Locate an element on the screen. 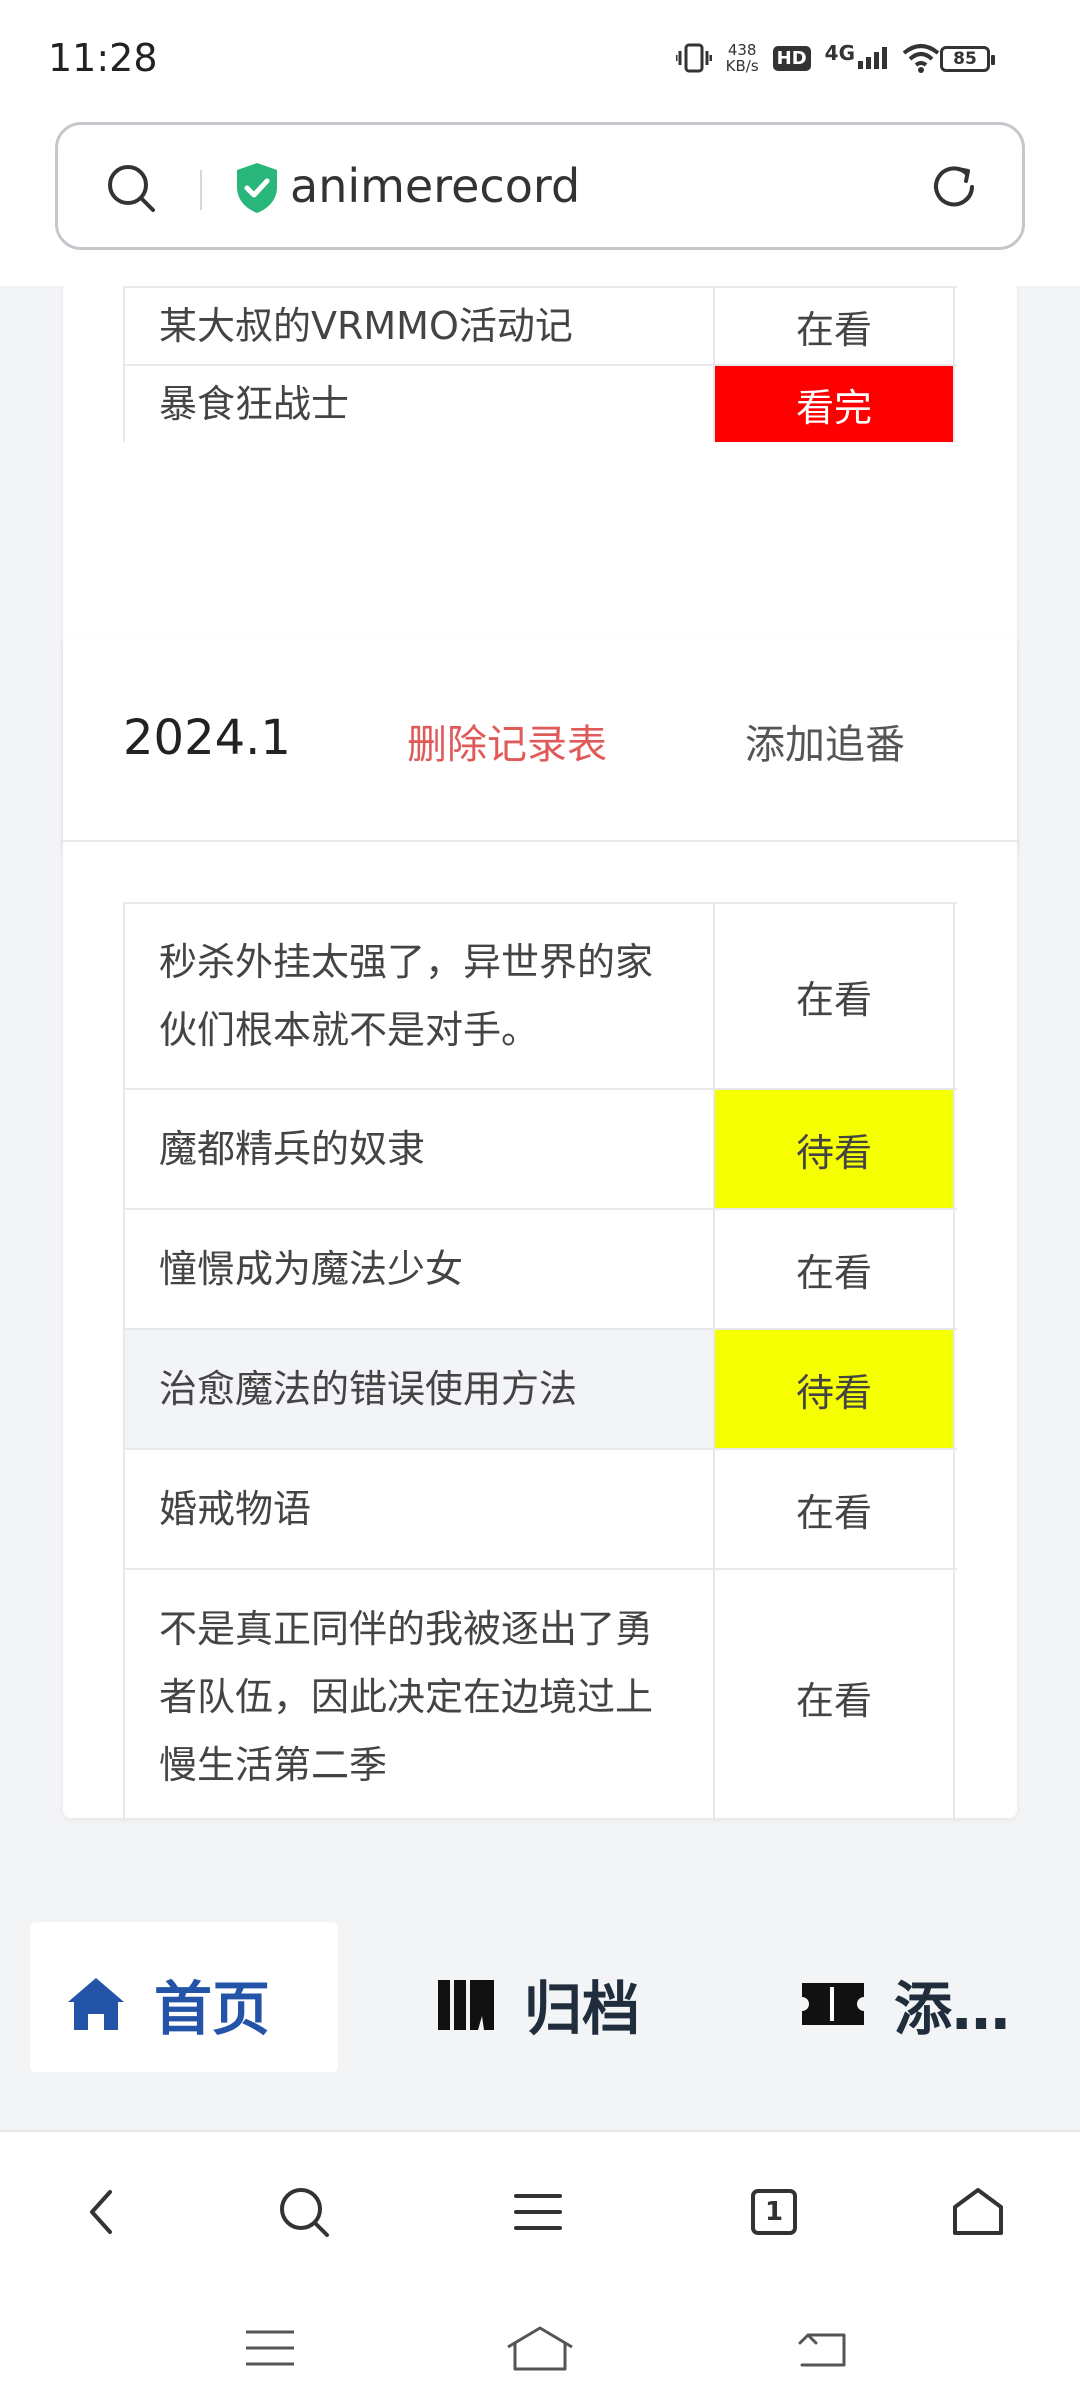  back-arrow-icon is located at coordinates (822, 2350).